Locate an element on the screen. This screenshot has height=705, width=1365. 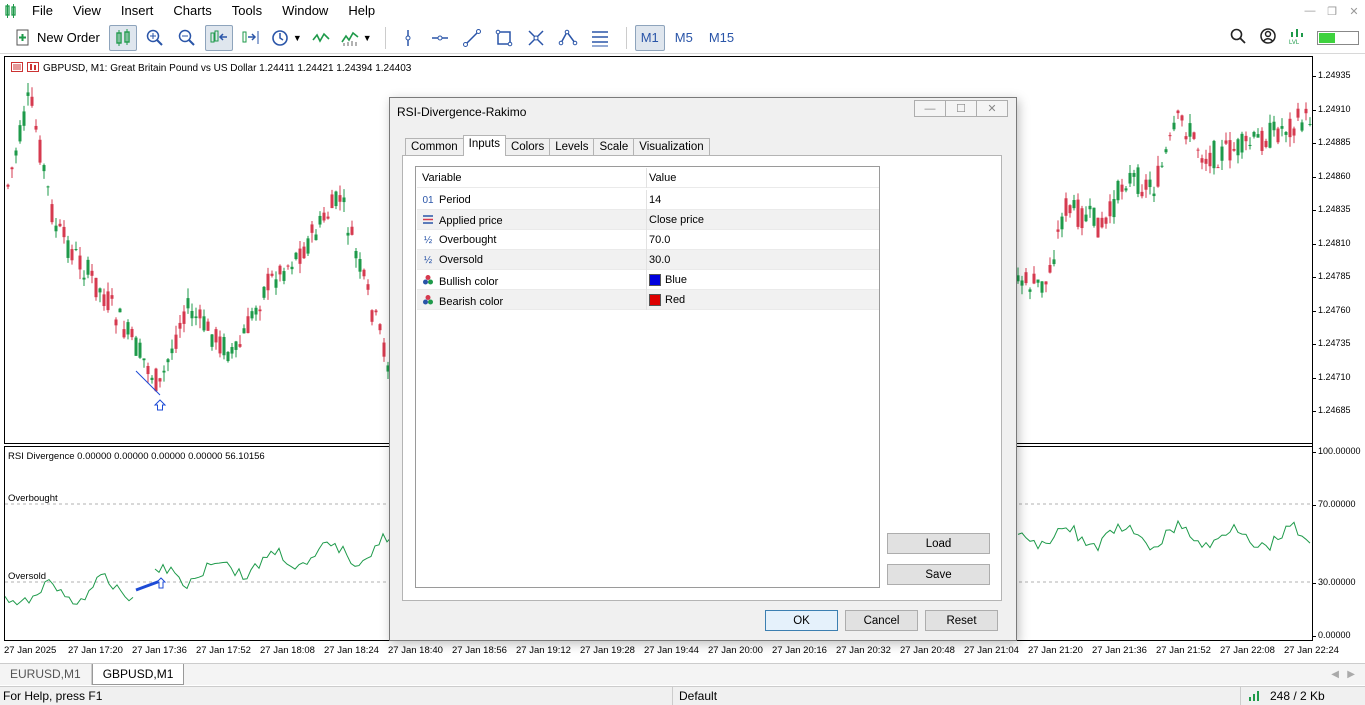
input-row-oversold: ½ Oversold 30.0 is located at coordinates (648, 260).